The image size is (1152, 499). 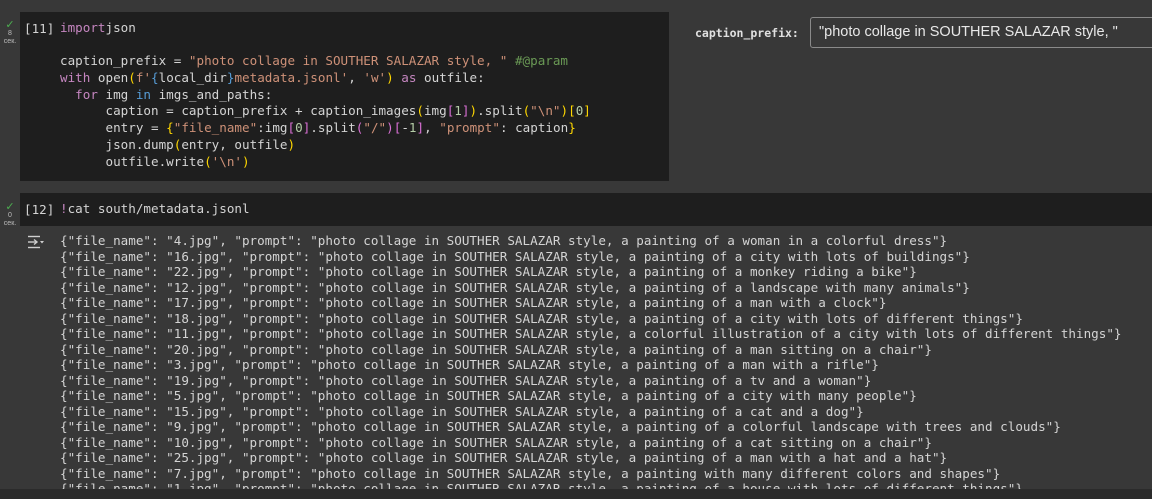 I want to click on code-token: entry =, so click(x=113, y=128).